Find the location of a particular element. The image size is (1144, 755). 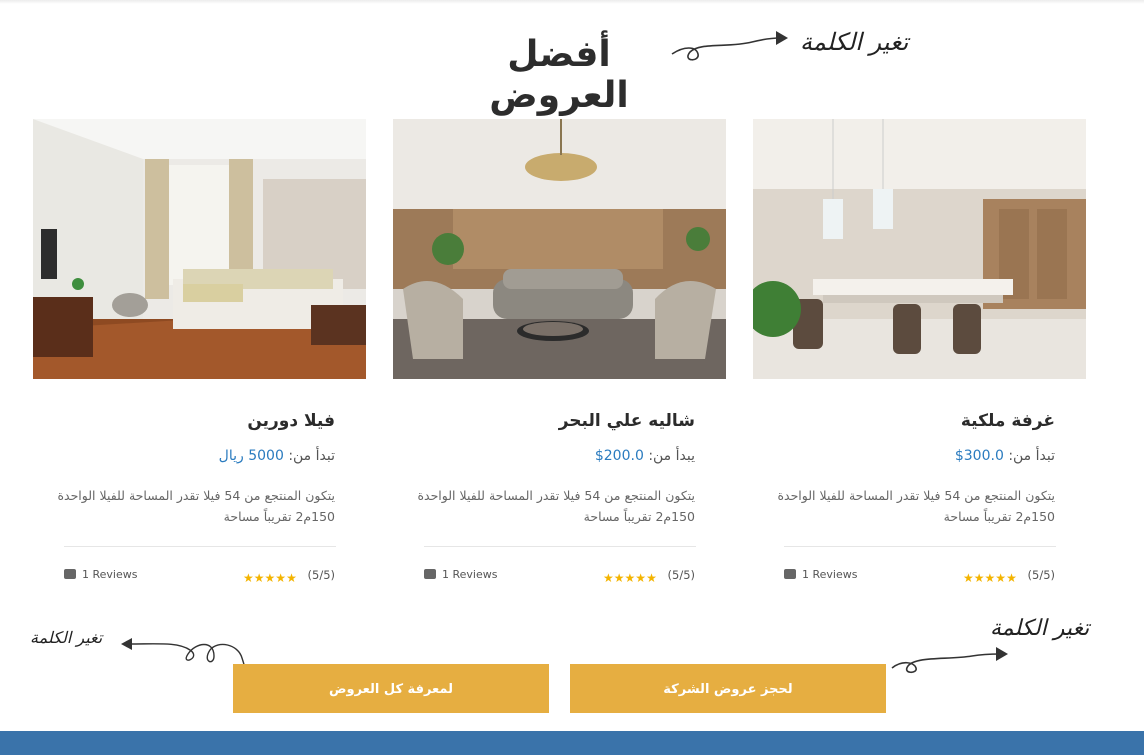

footer-bar is located at coordinates (572, 743).